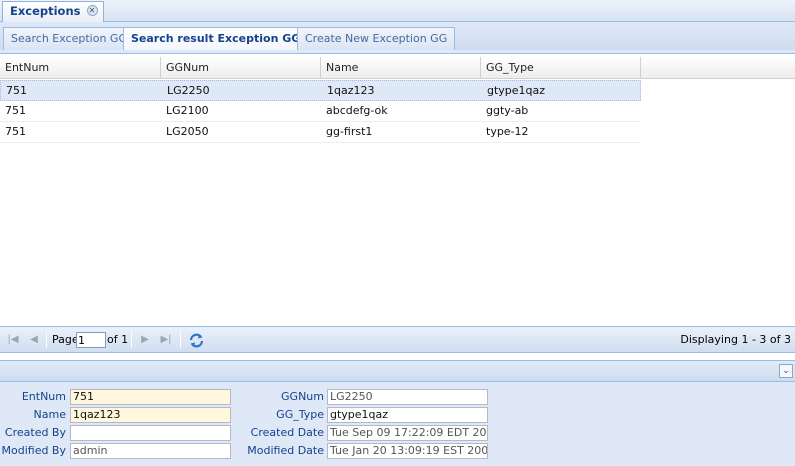 The image size is (795, 466). What do you see at coordinates (397, 11) in the screenshot?
I see `window-tab-strip: Exceptions ✕` at bounding box center [397, 11].